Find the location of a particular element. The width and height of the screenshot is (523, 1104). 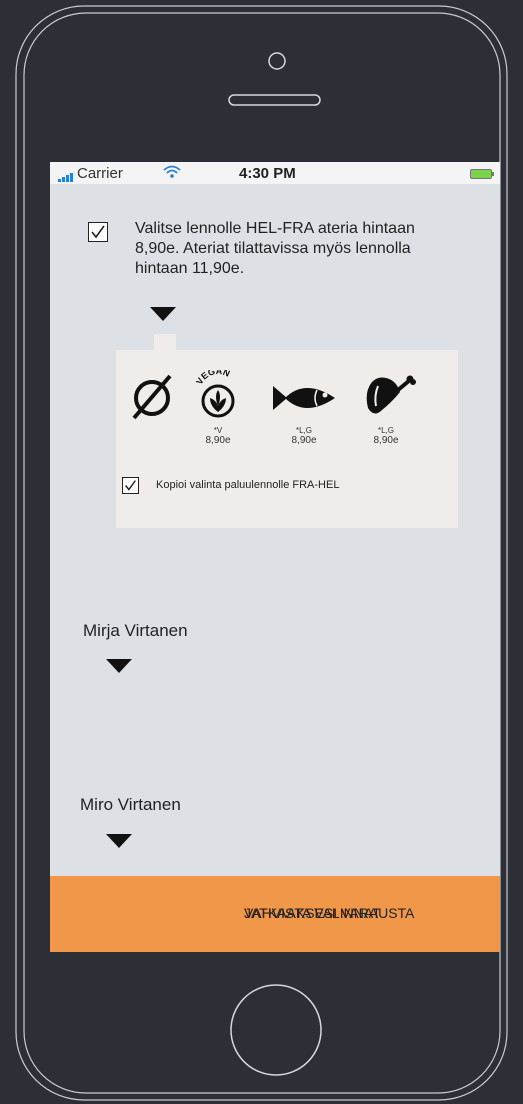

svg-text: VEGAN is located at coordinates (212, 378).